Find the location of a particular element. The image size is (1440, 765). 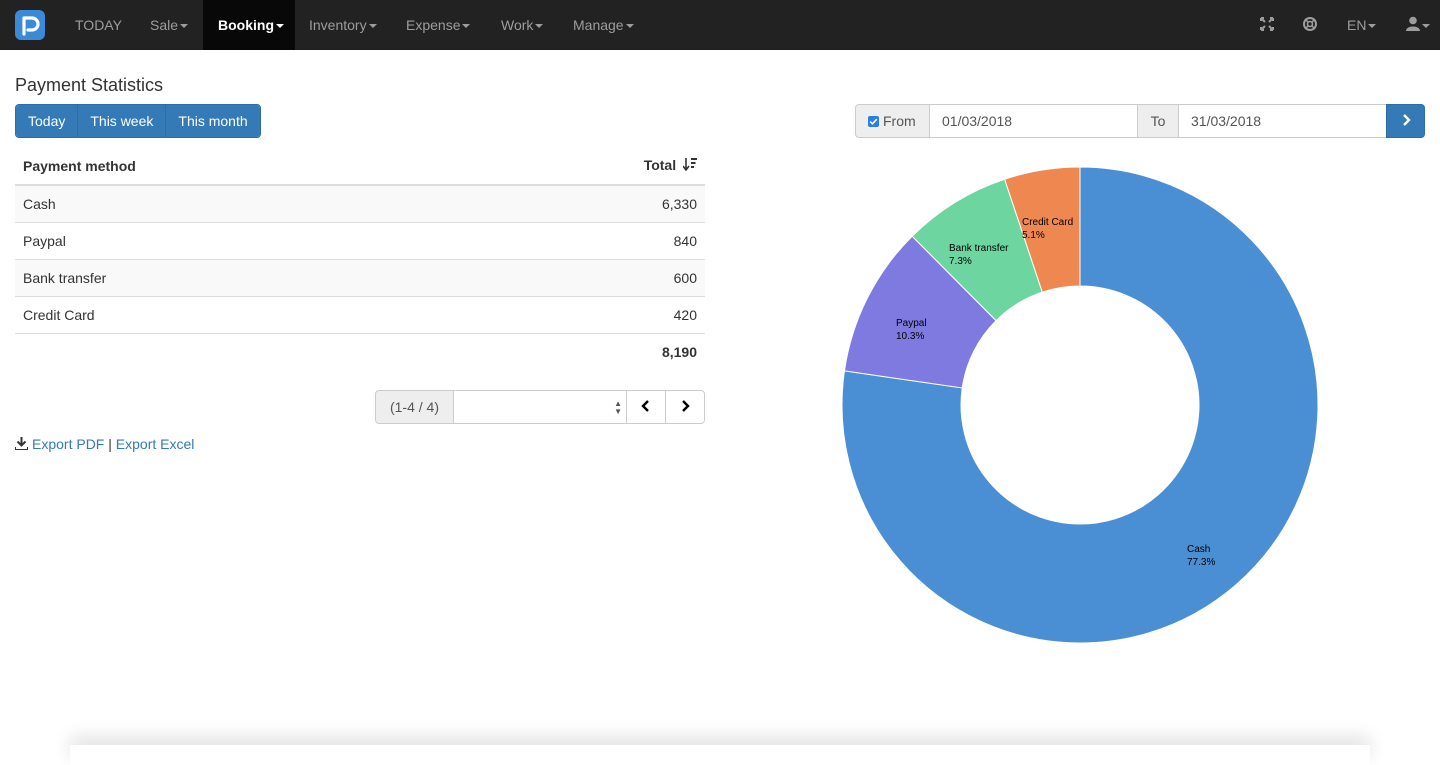

nav-item-sale: Sale is located at coordinates (169, 25).